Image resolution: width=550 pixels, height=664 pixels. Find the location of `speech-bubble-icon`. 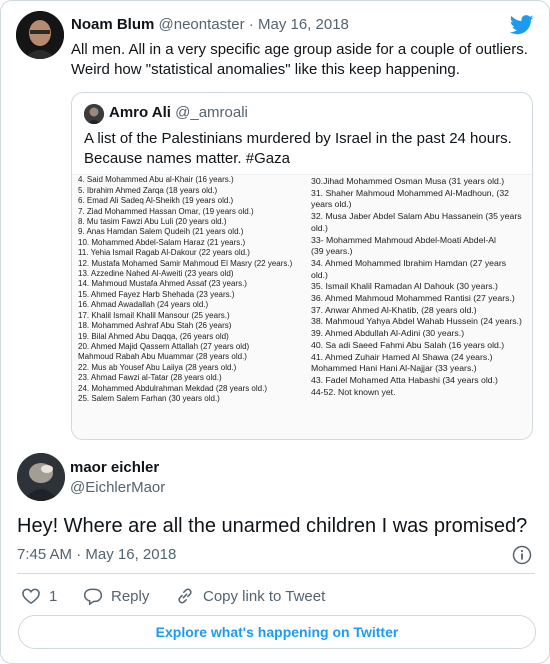

speech-bubble-icon is located at coordinates (93, 597).